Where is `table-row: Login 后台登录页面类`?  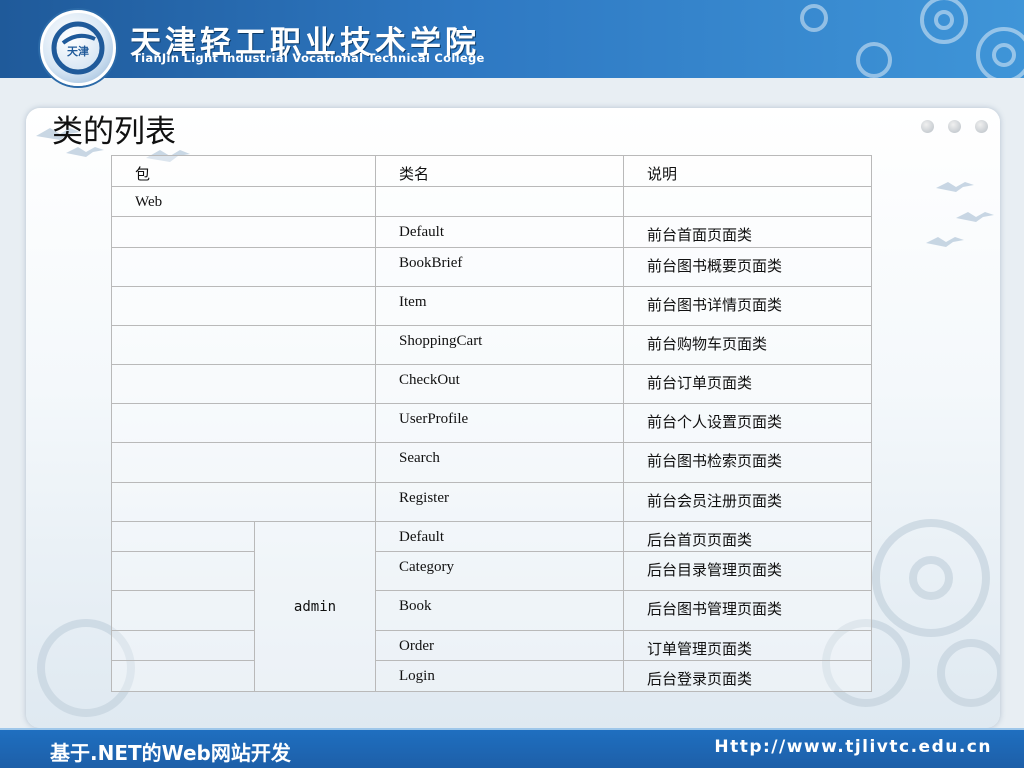
table-row: Login 后台登录页面类 is located at coordinates (492, 676).